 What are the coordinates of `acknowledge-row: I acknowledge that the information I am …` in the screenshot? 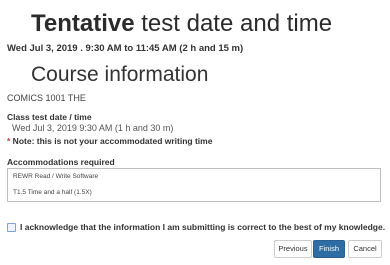 It's located at (196, 227).